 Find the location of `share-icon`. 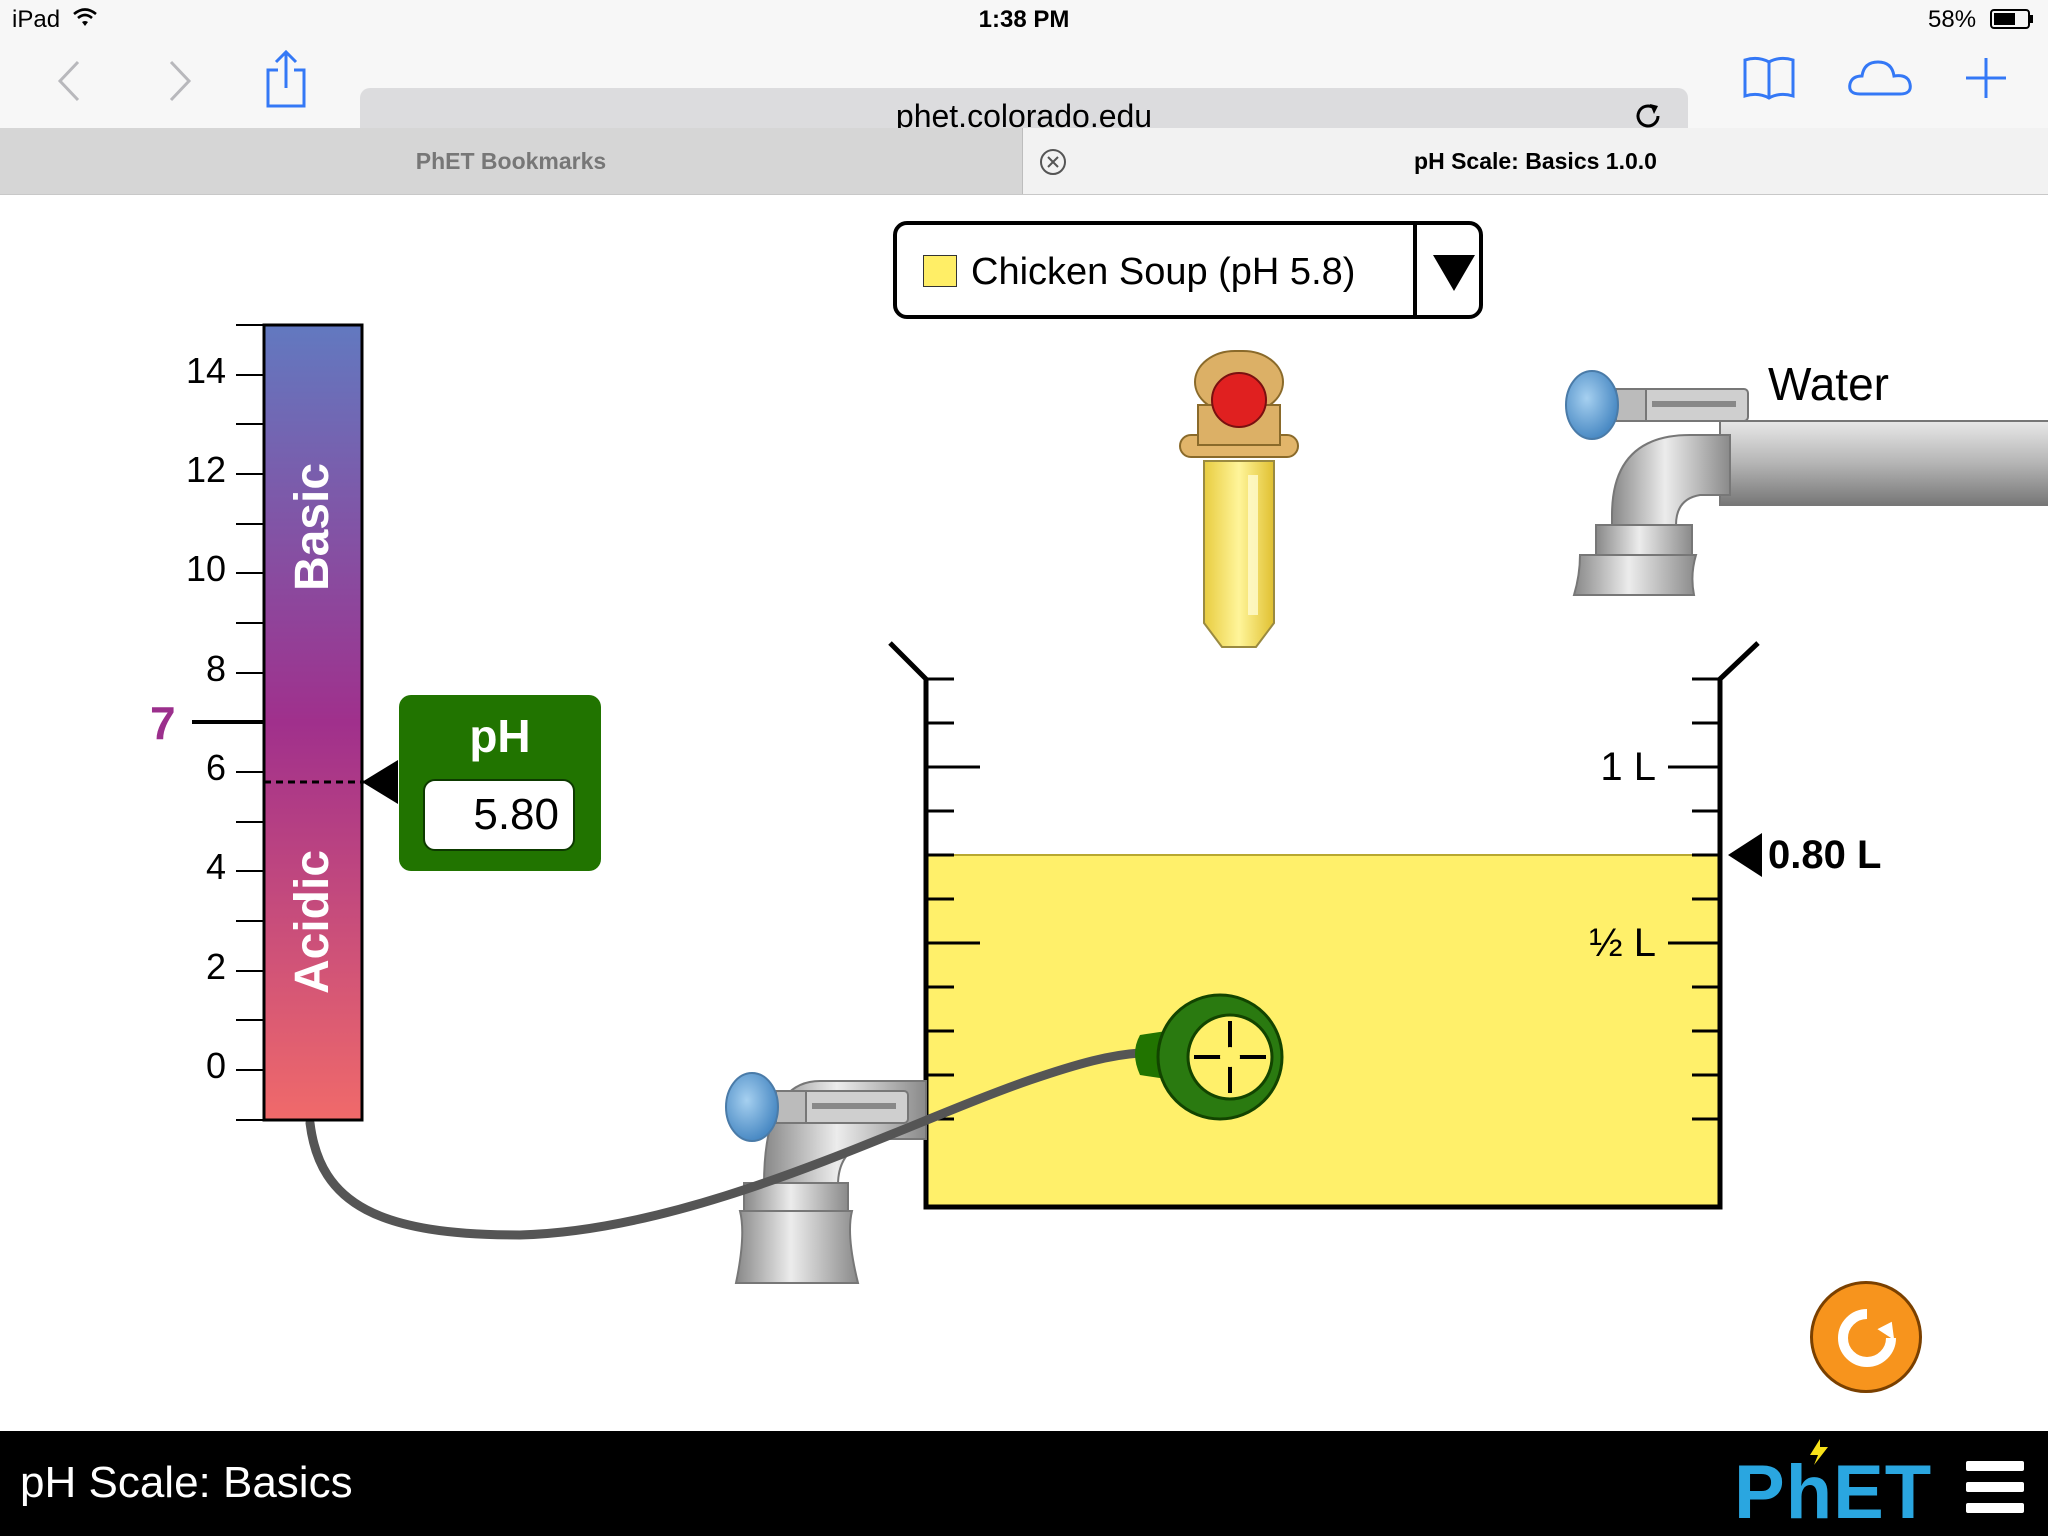

share-icon is located at coordinates (286, 79).